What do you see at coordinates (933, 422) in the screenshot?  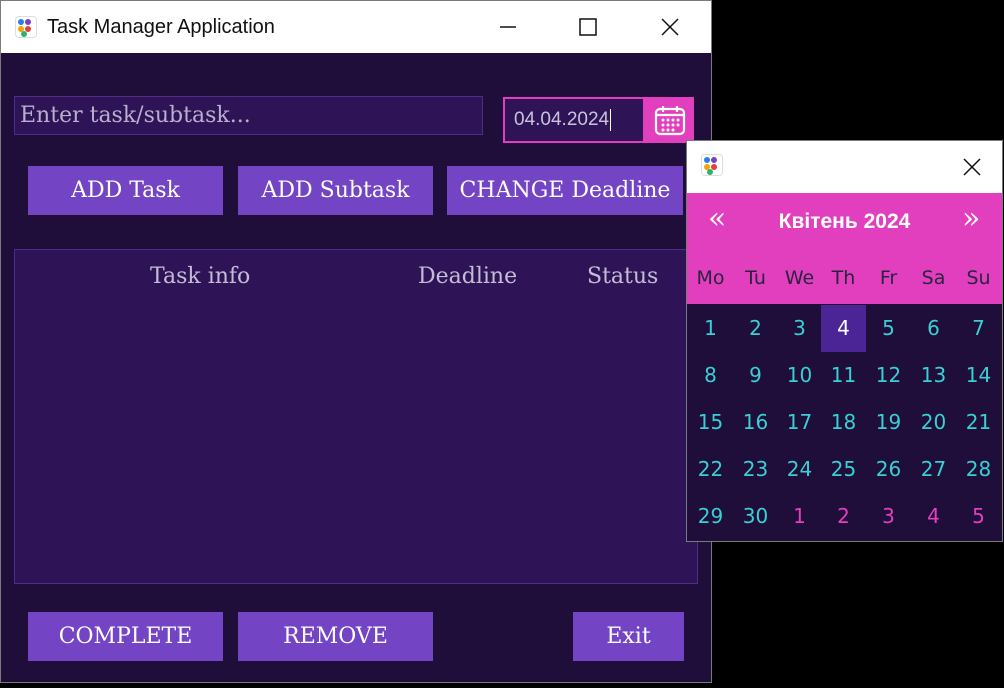 I see `calendar-day: 20` at bounding box center [933, 422].